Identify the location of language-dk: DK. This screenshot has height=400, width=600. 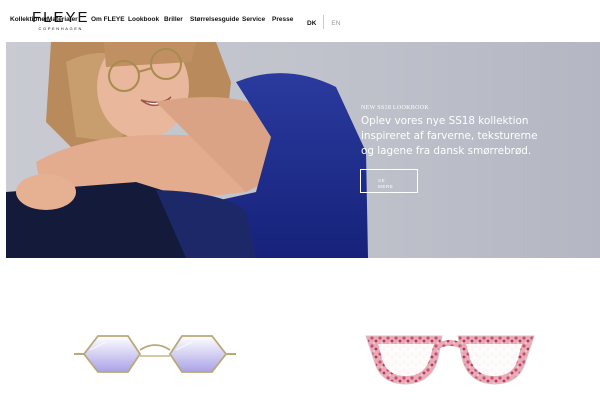
(311, 23).